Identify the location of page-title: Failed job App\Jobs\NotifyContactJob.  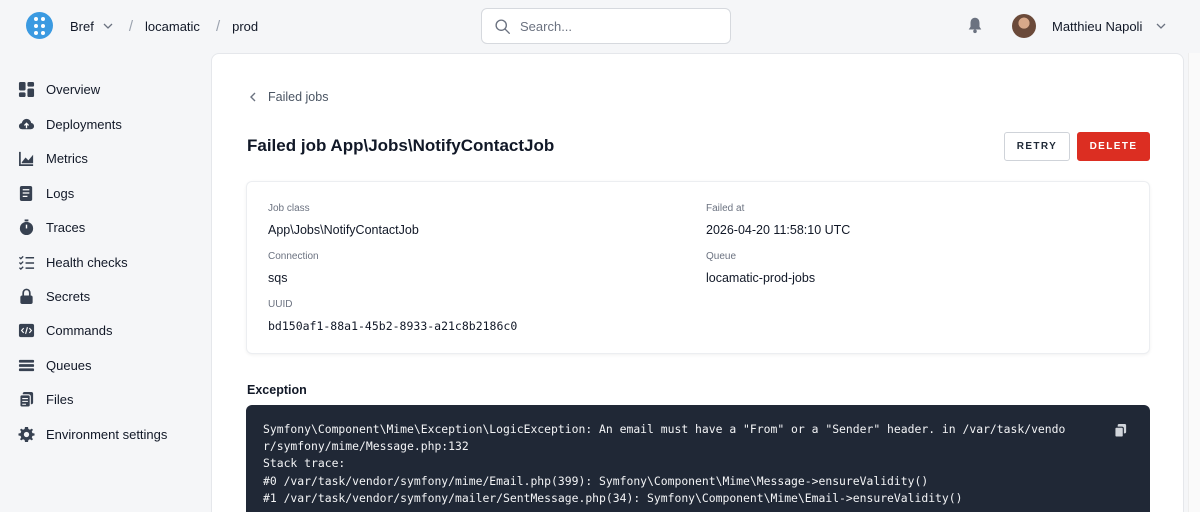
(401, 145).